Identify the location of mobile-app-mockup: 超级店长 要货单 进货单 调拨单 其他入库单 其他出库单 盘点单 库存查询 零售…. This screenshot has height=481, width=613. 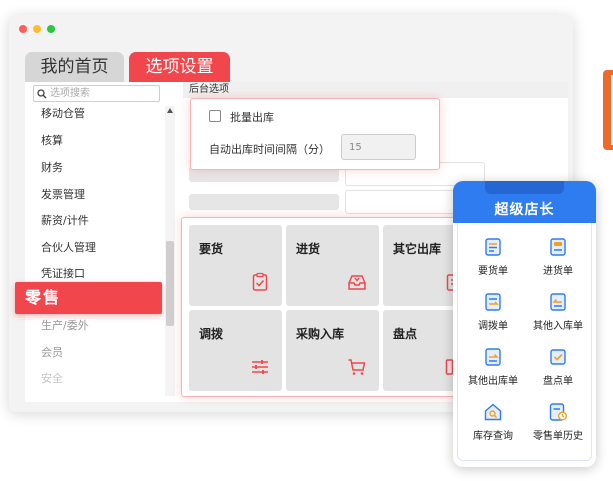
(524, 324).